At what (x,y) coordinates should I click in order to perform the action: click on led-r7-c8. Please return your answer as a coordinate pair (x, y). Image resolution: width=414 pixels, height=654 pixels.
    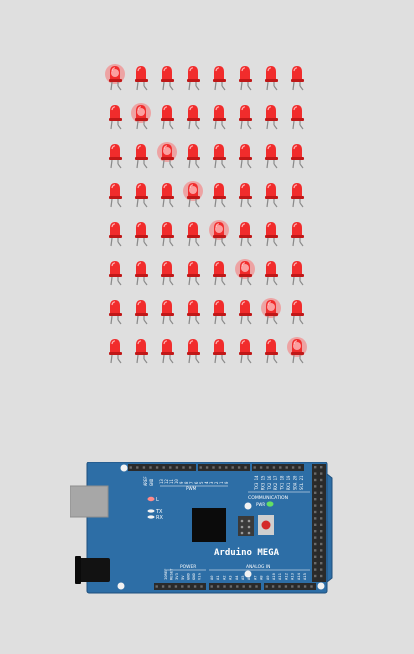
    Looking at the image, I should click on (297, 311).